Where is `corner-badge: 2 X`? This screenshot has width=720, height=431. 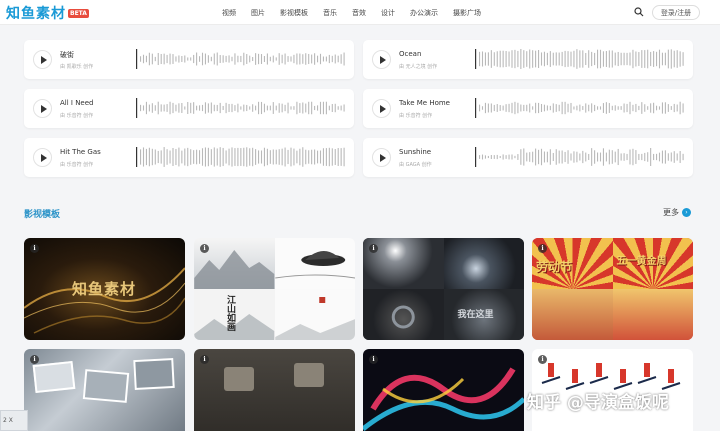
corner-badge: 2 X is located at coordinates (14, 420).